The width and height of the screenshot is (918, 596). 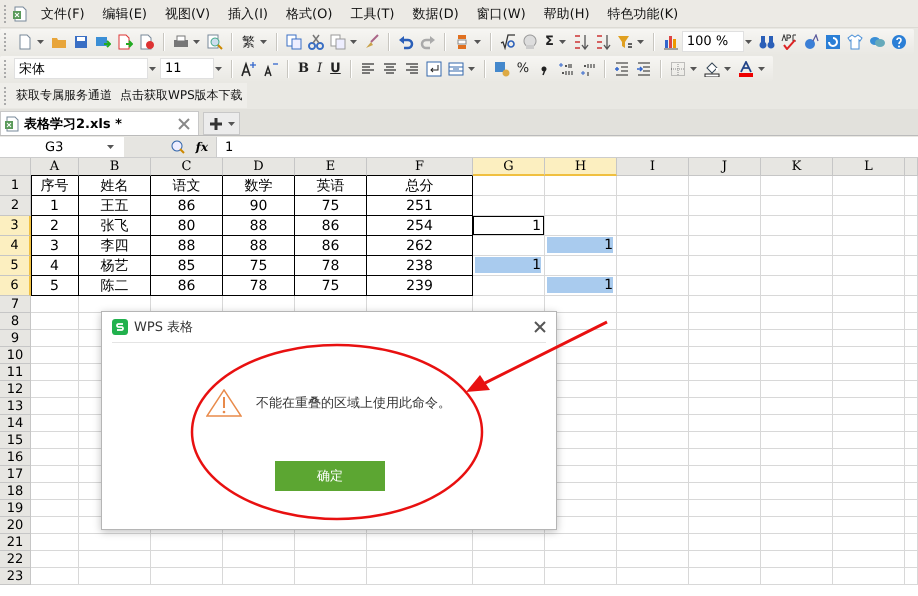 What do you see at coordinates (125, 42) in the screenshot?
I see `pdf-export-icon` at bounding box center [125, 42].